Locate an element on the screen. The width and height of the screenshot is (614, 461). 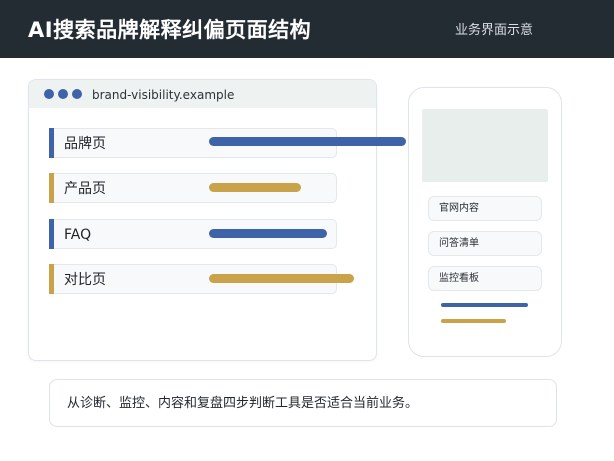
phone-button-official-content: 官网内容 is located at coordinates (485, 208).